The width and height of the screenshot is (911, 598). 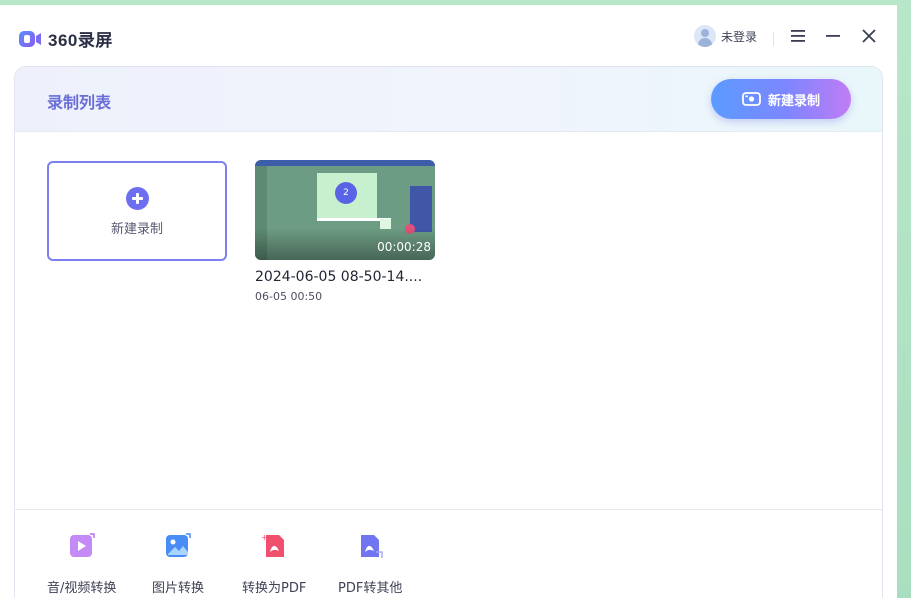 I want to click on tools-bar: 音/视频转换 图片转换 + 转换为PDF PDF转其他, so click(x=448, y=553).